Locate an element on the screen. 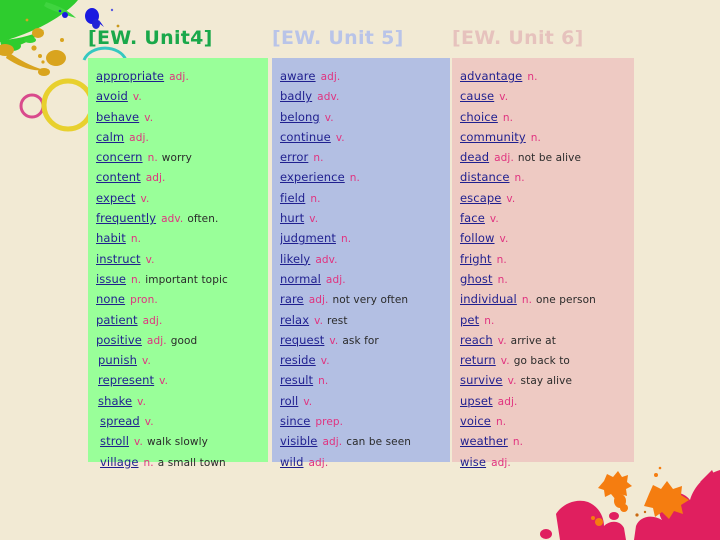 This screenshot has width=720, height=540. vocab-entry: shake v. is located at coordinates (180, 401).